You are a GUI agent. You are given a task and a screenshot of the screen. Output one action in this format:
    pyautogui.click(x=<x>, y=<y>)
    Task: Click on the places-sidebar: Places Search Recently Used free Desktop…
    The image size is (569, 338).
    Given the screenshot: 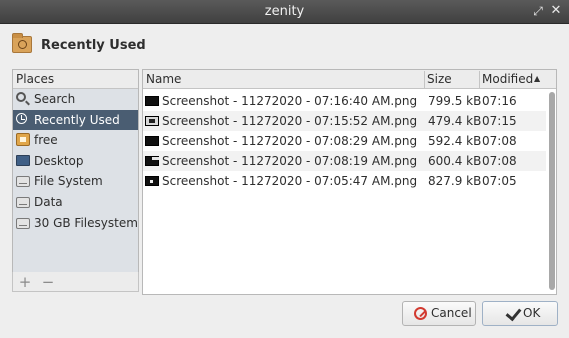 What is the action you would take?
    pyautogui.click(x=75, y=171)
    